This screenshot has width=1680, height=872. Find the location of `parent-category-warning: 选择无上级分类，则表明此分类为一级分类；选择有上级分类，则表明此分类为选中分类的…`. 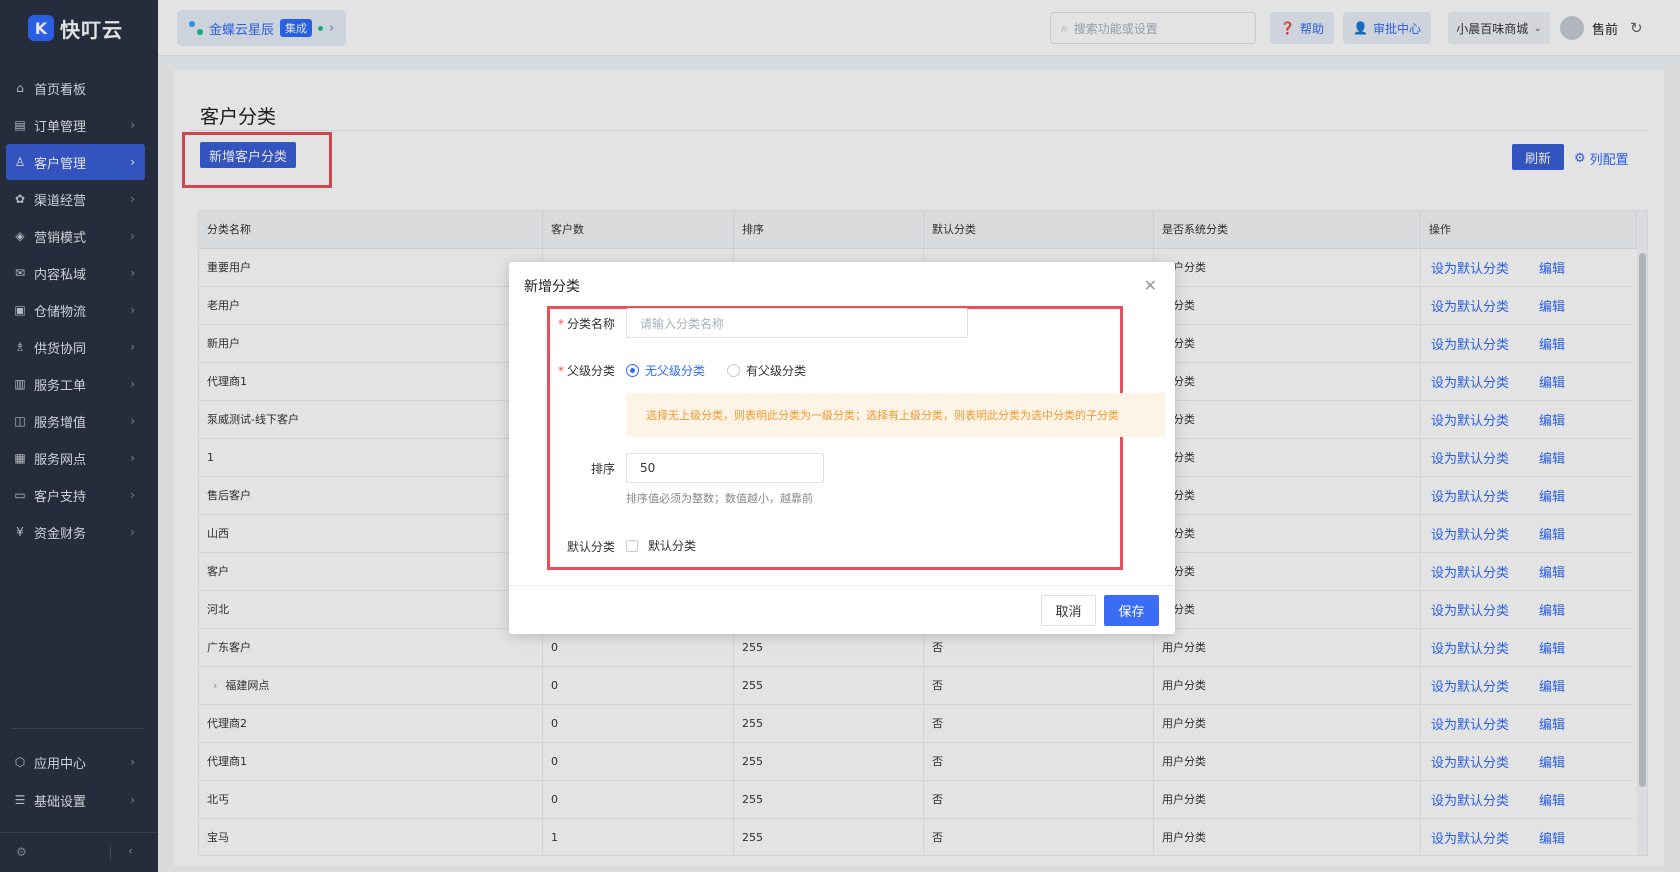

parent-category-warning: 选择无上级分类，则表明此分类为一级分类；选择有上级分类，则表明此分类为选中分类的… is located at coordinates (895, 415).